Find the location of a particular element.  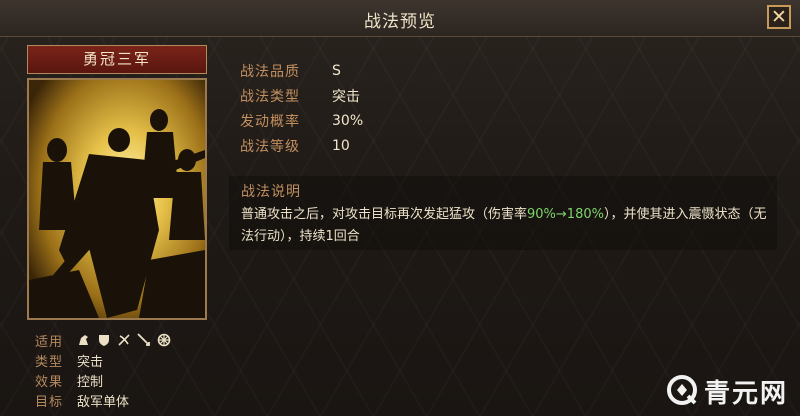

attr-type-label: 类型 is located at coordinates (49, 362).